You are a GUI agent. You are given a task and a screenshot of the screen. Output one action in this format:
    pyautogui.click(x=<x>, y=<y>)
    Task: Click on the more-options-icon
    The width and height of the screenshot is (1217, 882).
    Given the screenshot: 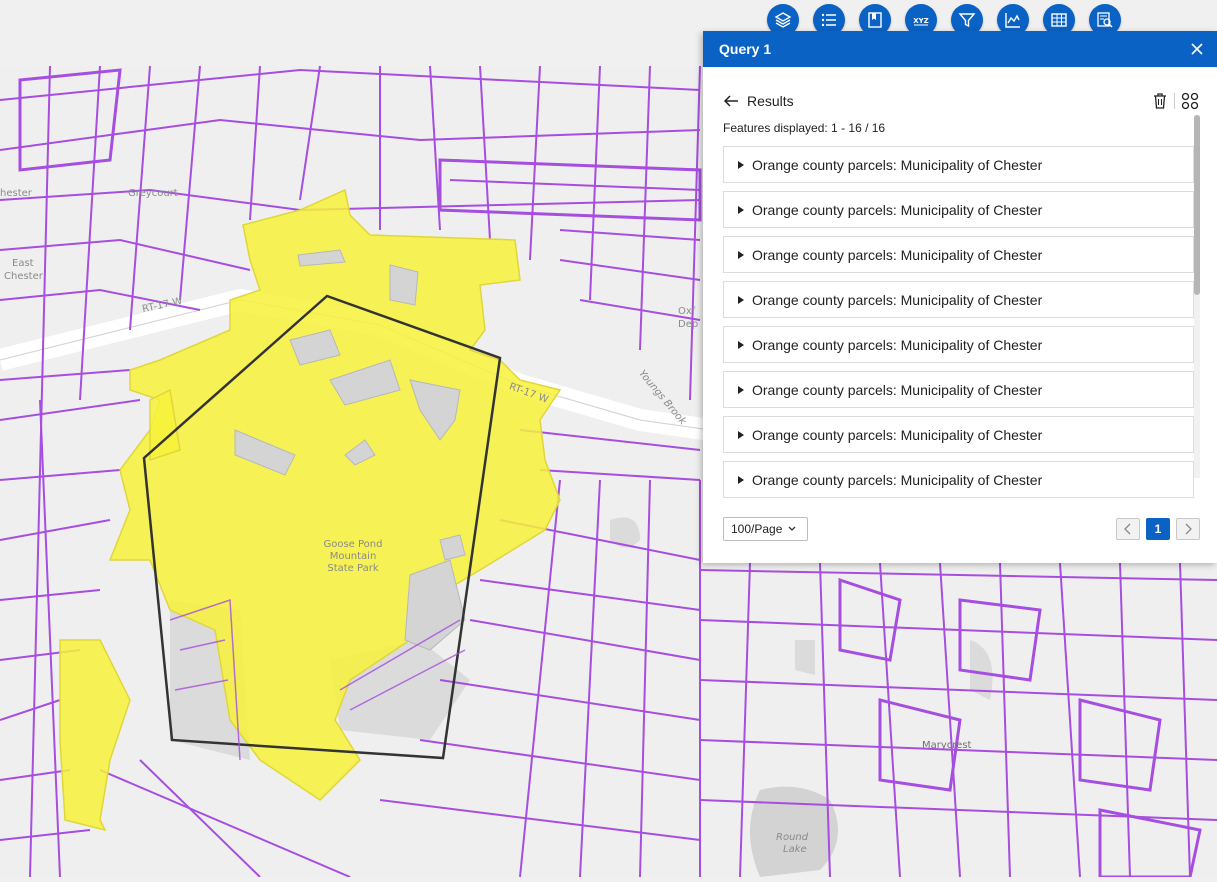 What is the action you would take?
    pyautogui.click(x=1190, y=101)
    